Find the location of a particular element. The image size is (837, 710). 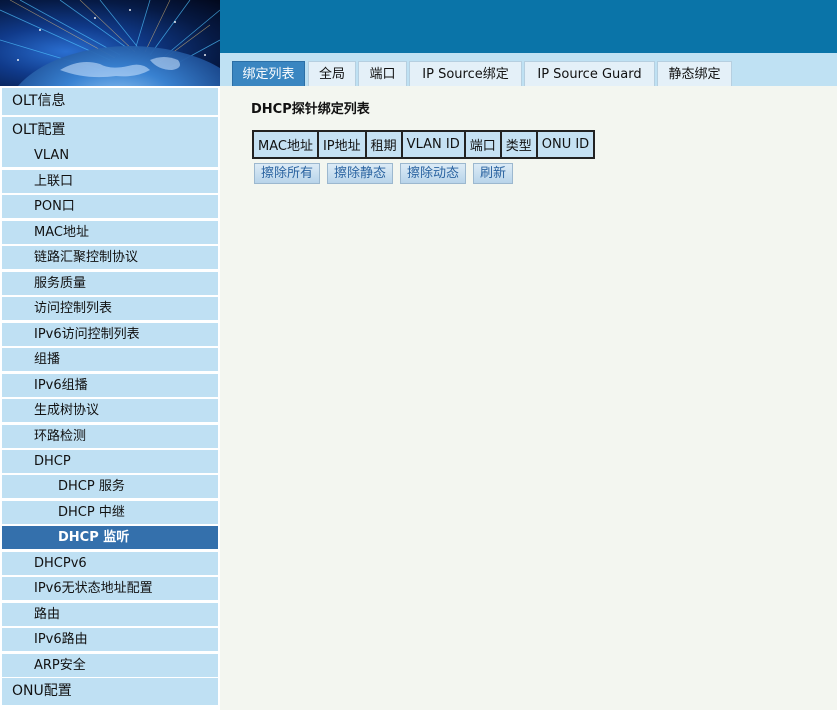

tab-static-binding: 静态绑定 is located at coordinates (694, 73).